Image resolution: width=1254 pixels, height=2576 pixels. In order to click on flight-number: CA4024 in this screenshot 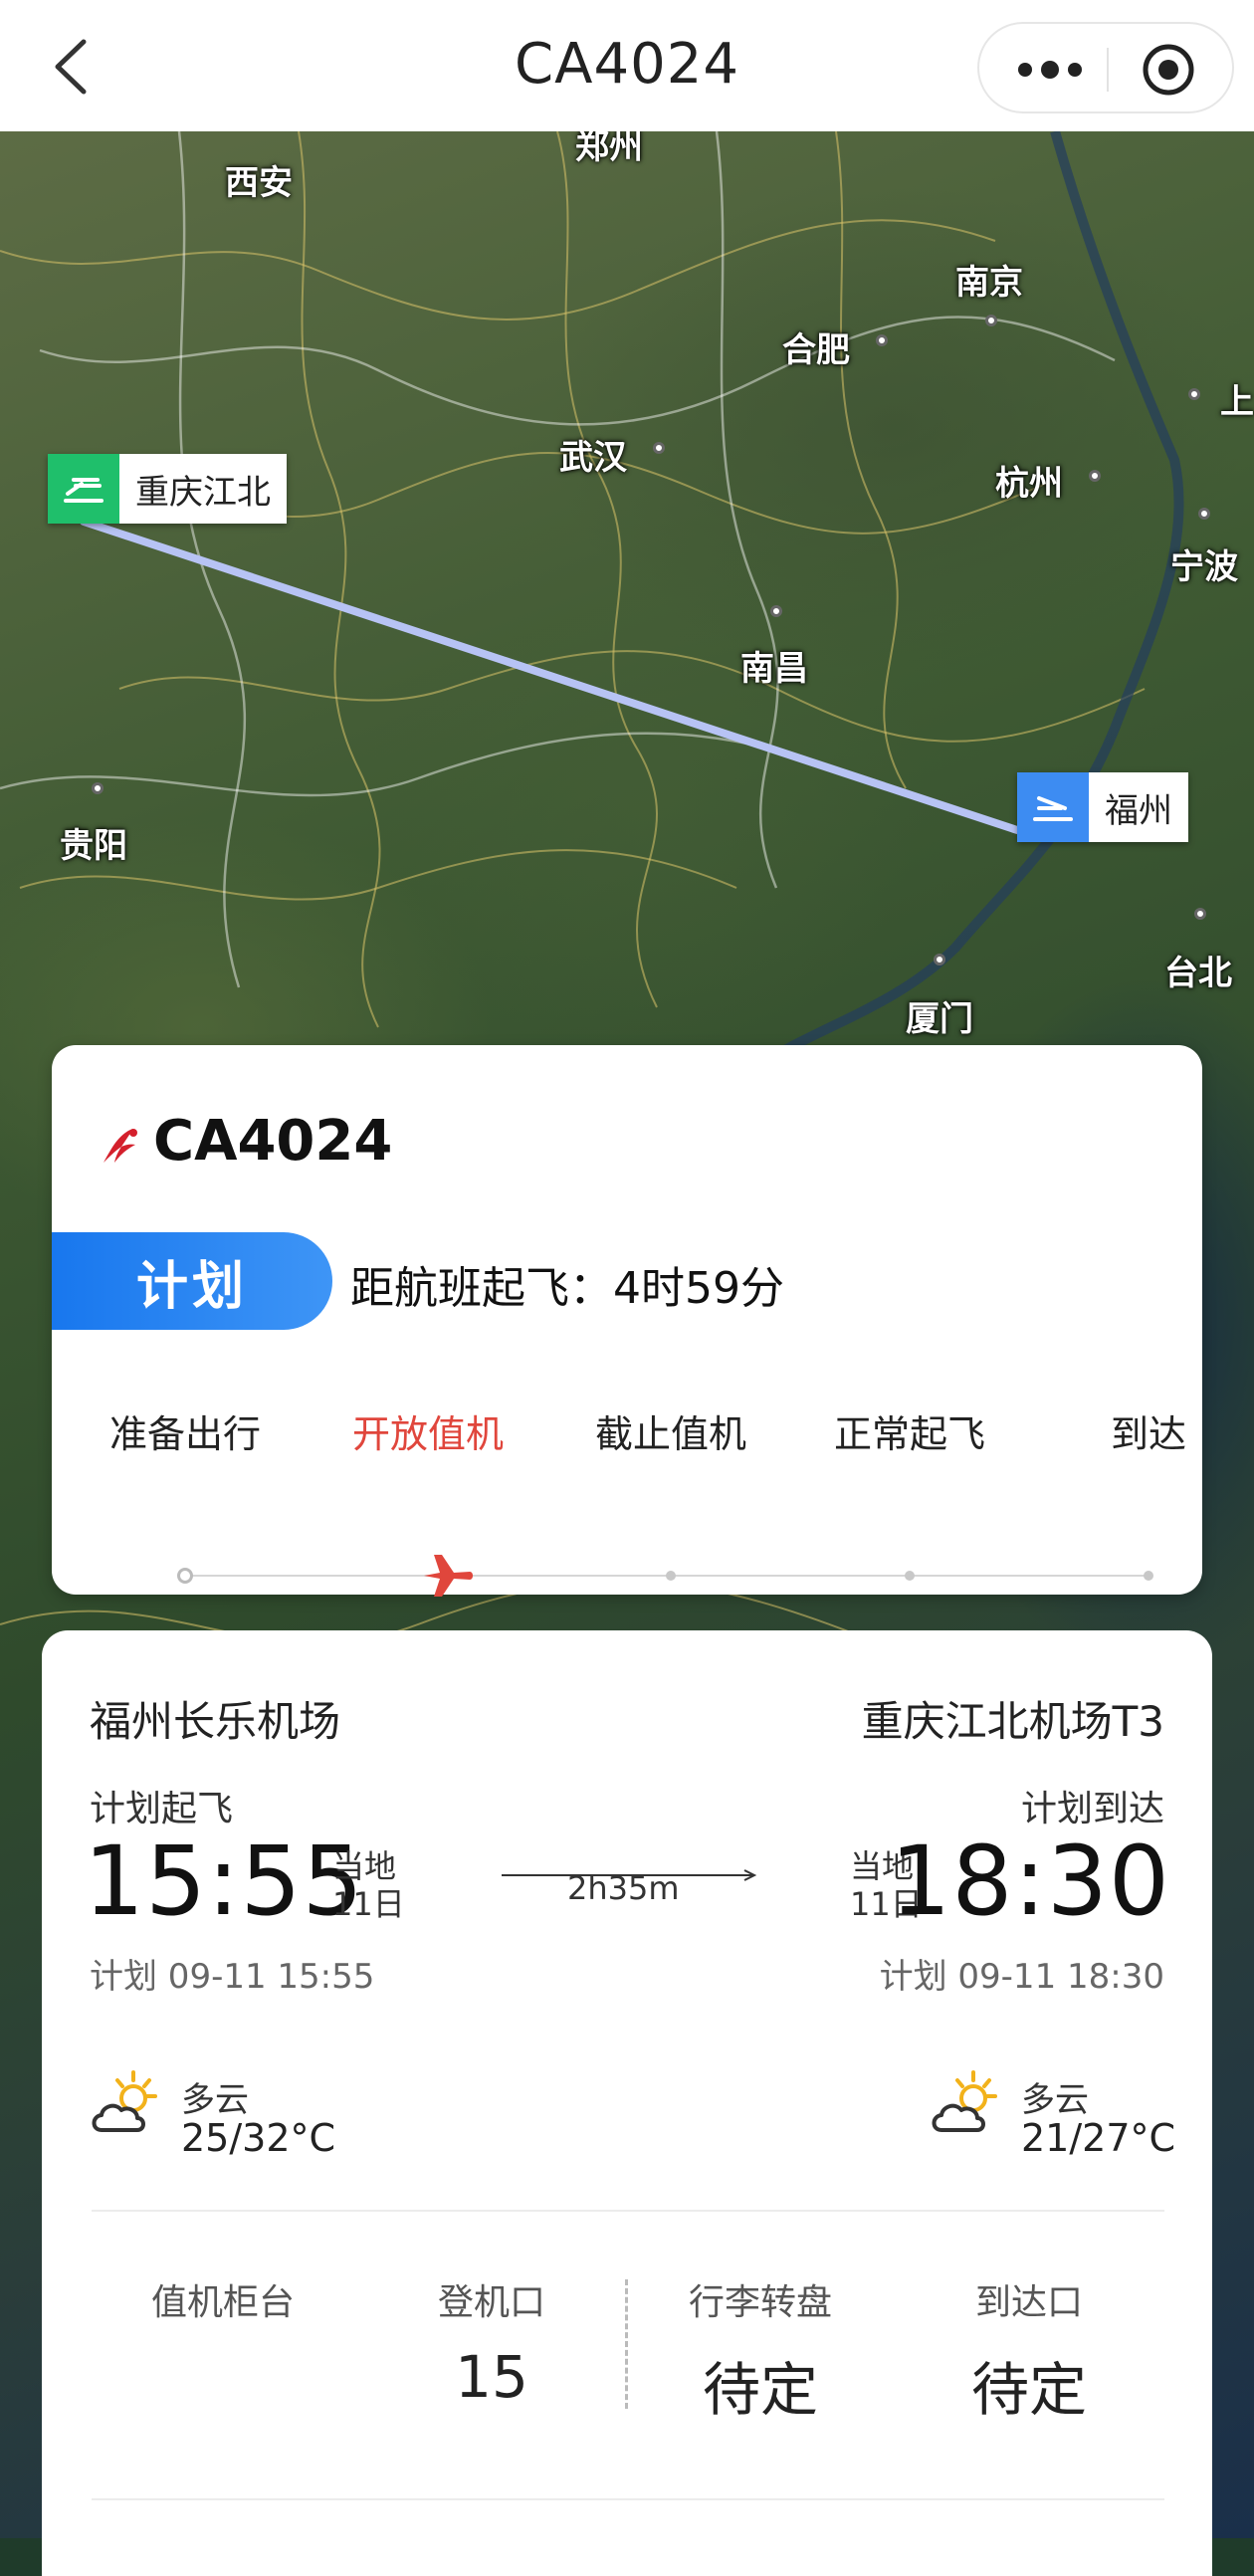, I will do `click(273, 1141)`.